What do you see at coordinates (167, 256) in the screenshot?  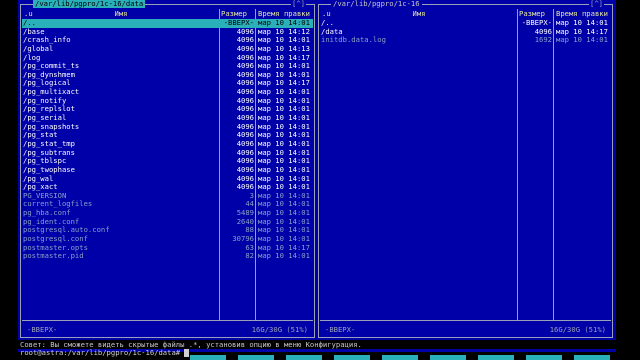 I see `file-row: postmaster.pid 82 мар 10 14:01` at bounding box center [167, 256].